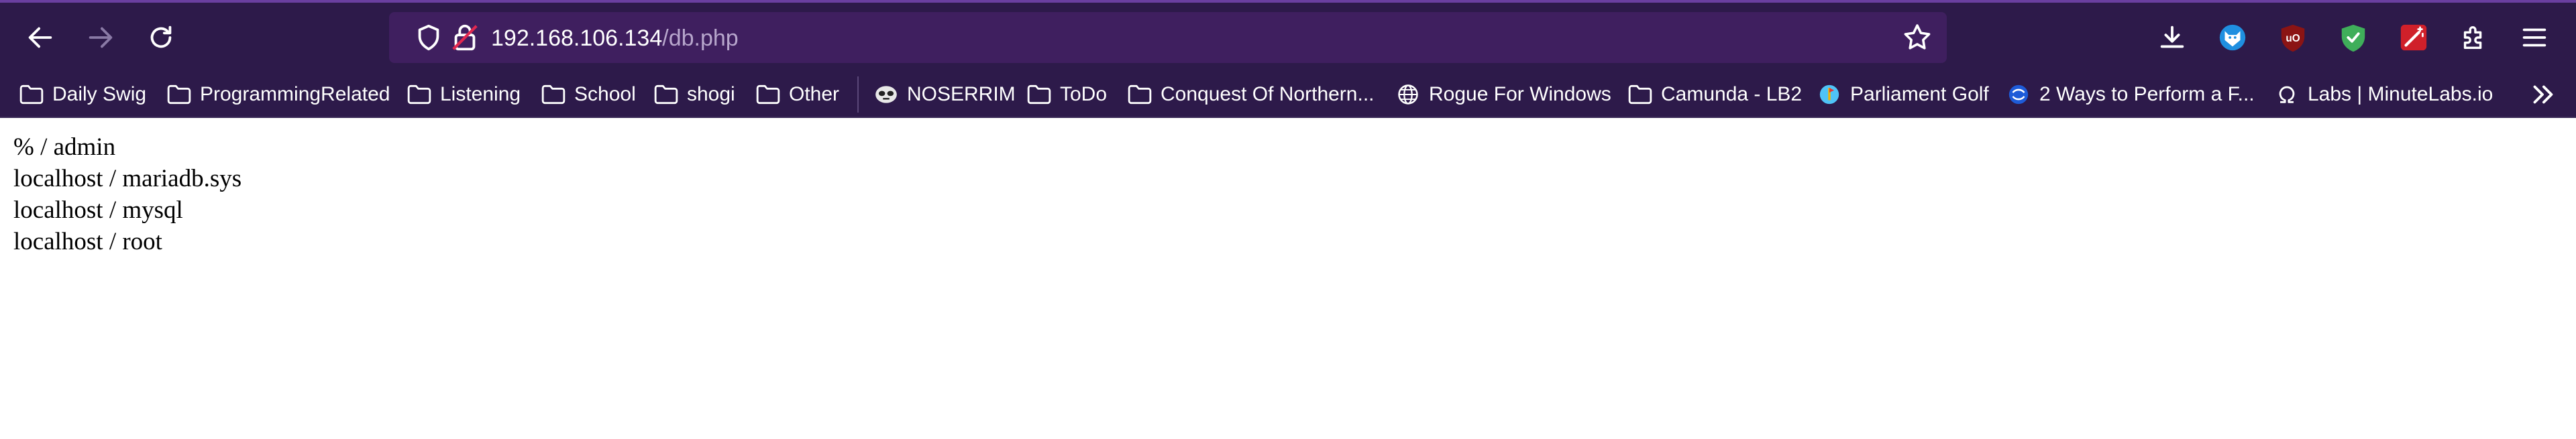 This screenshot has height=439, width=2576. I want to click on bookmark-parliament-golf: Parliament Golf, so click(1903, 94).